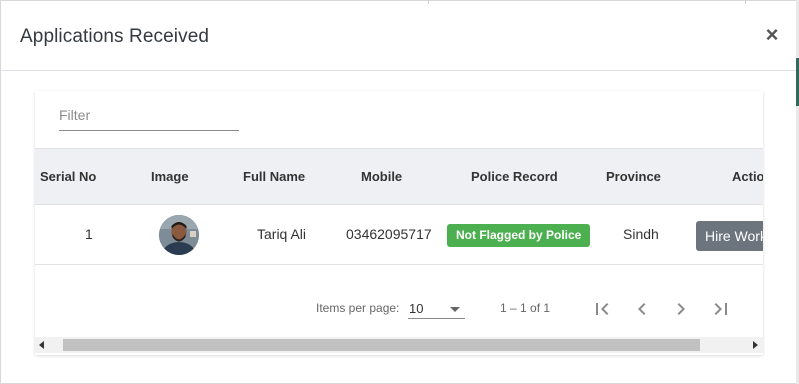  Describe the element at coordinates (755, 345) in the screenshot. I see `scroll-right-icon` at that location.